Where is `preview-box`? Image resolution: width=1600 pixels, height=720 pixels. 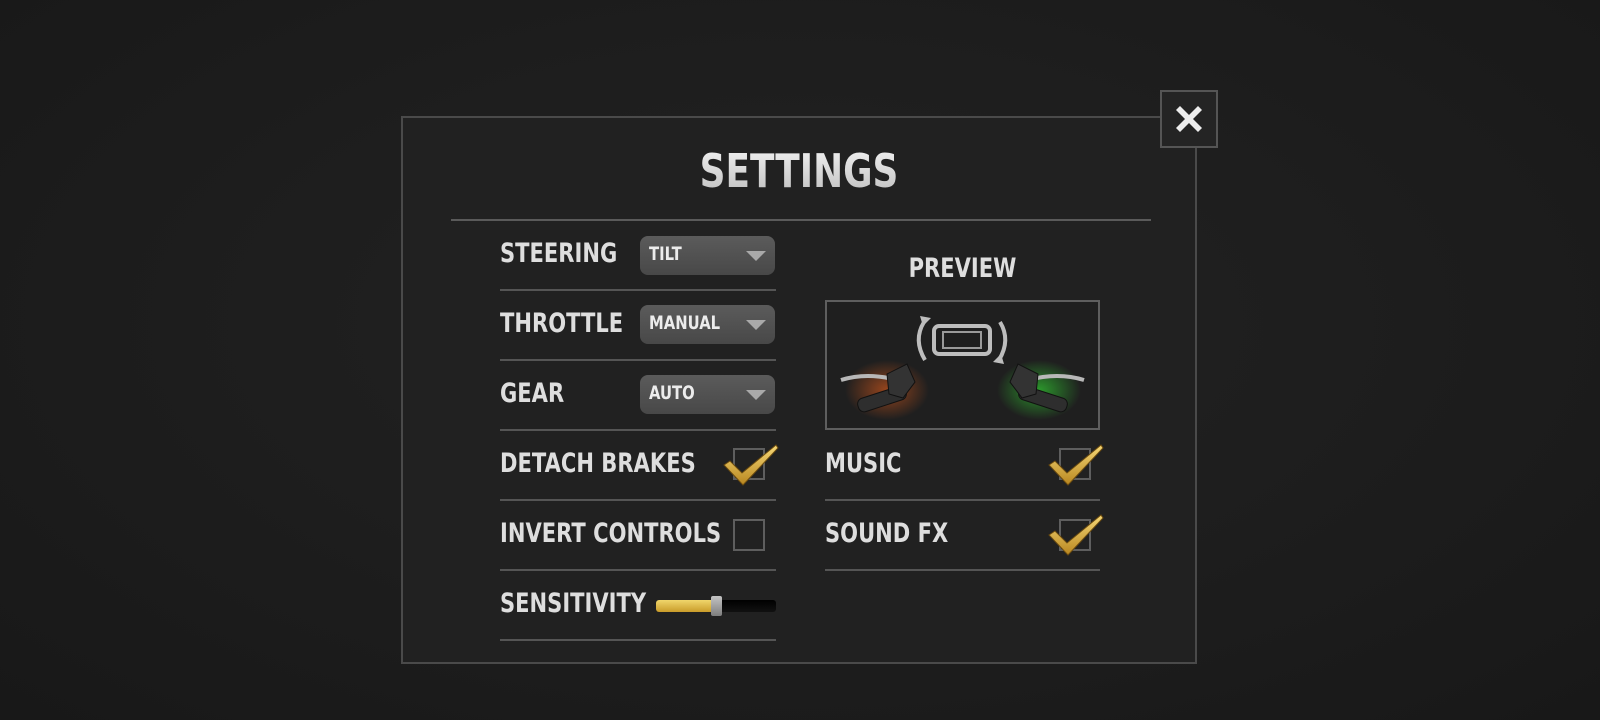
preview-box is located at coordinates (962, 365).